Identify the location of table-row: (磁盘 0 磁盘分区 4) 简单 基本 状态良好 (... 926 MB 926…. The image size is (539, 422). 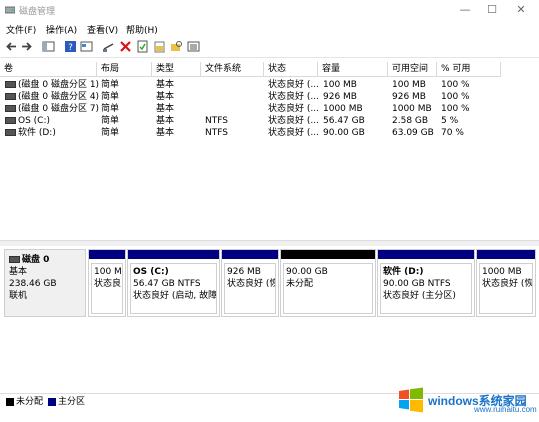
(269, 97).